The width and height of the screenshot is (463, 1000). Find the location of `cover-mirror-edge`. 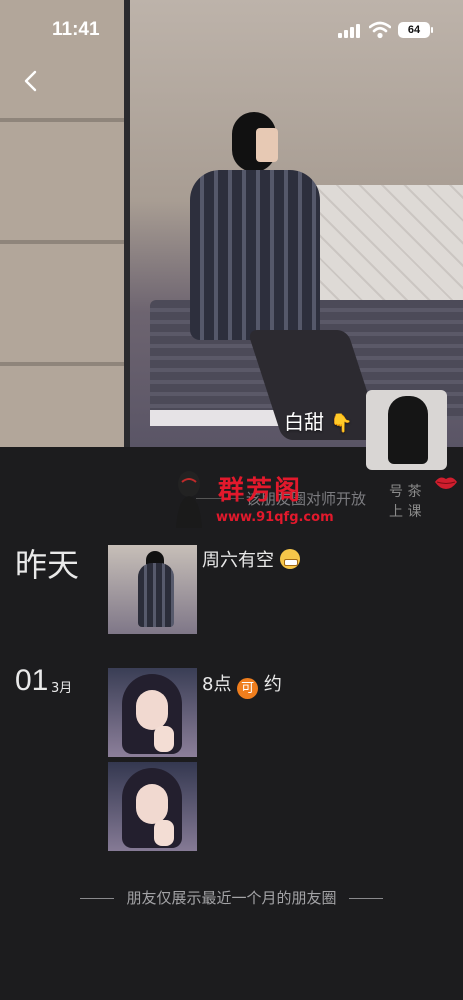

cover-mirror-edge is located at coordinates (127, 223).